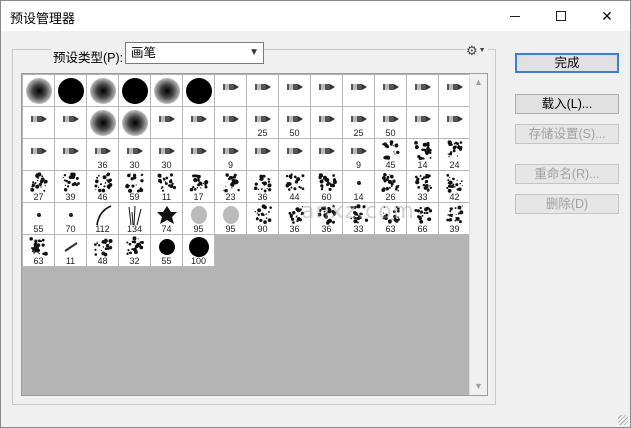  What do you see at coordinates (262, 133) in the screenshot?
I see `brush-size-label: 25` at bounding box center [262, 133].